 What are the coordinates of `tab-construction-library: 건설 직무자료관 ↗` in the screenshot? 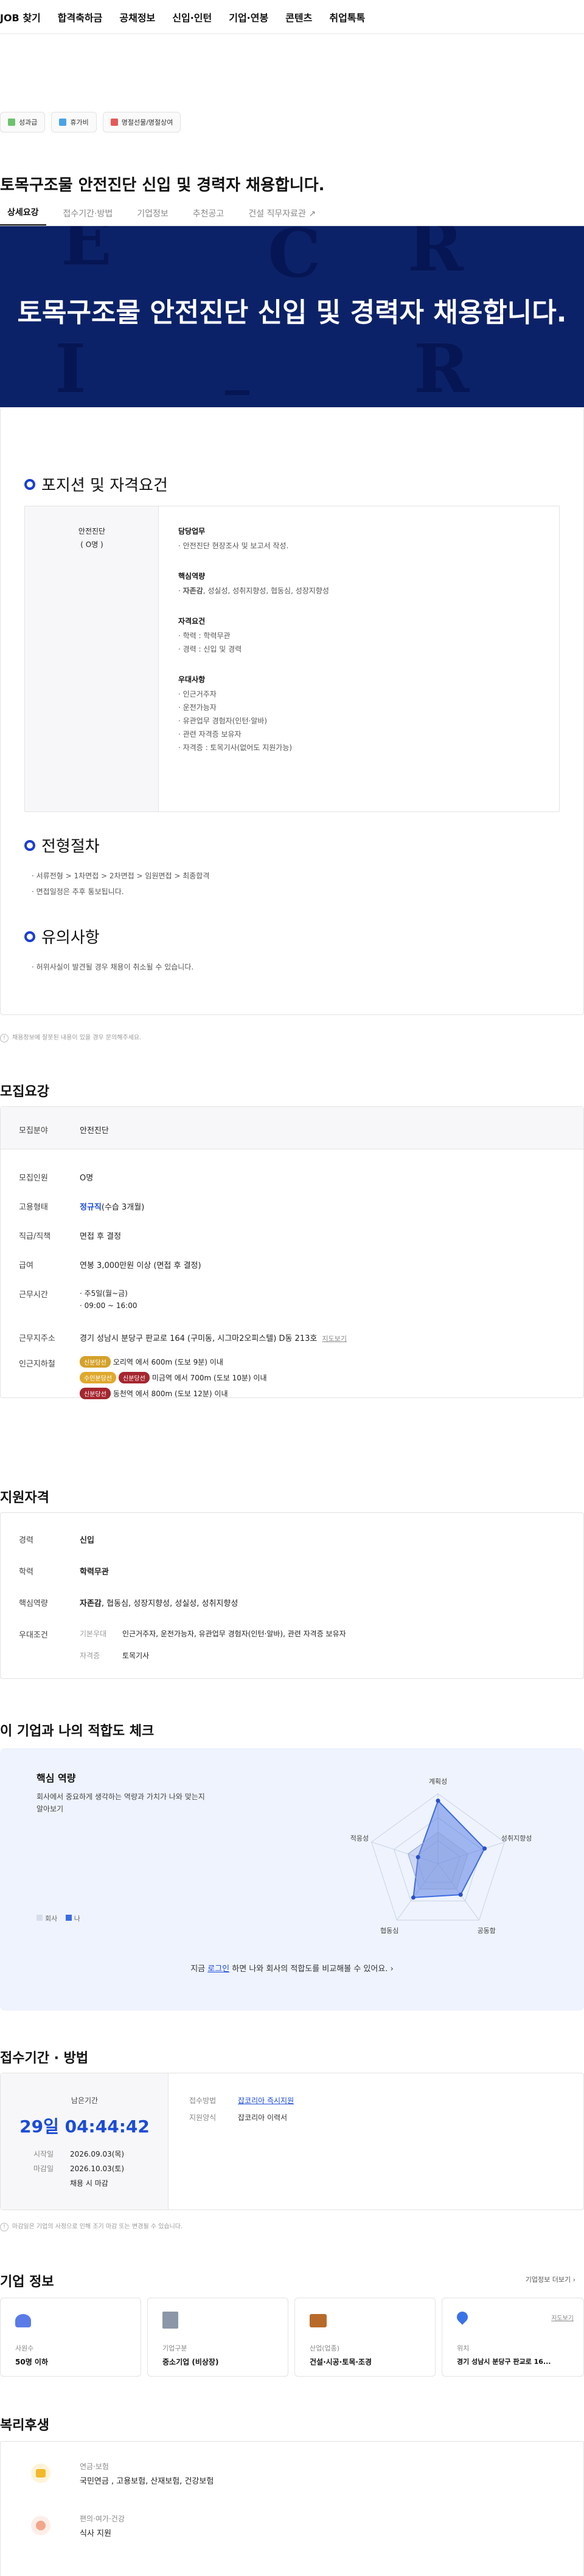 It's located at (282, 216).